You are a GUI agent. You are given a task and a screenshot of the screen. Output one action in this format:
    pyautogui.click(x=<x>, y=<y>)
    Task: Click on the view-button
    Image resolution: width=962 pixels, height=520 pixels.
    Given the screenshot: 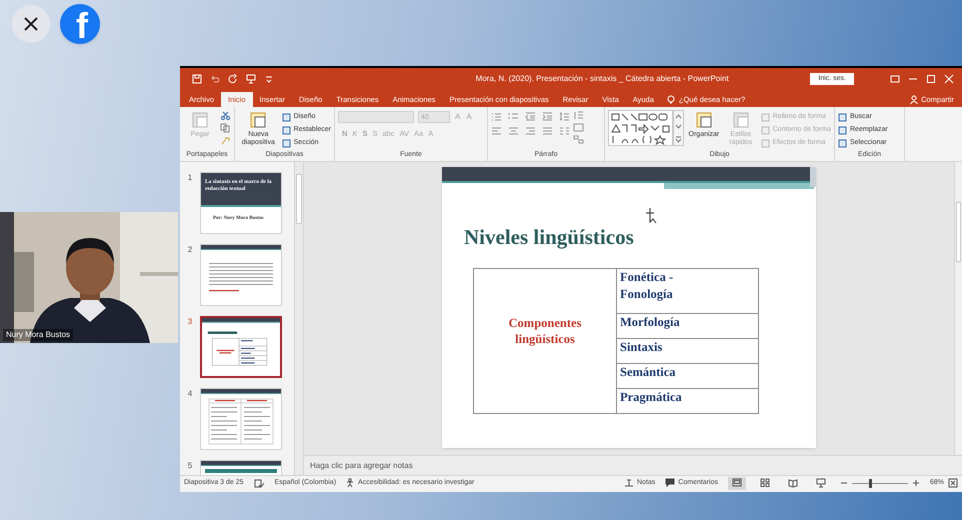 What is the action you would take?
    pyautogui.click(x=737, y=483)
    